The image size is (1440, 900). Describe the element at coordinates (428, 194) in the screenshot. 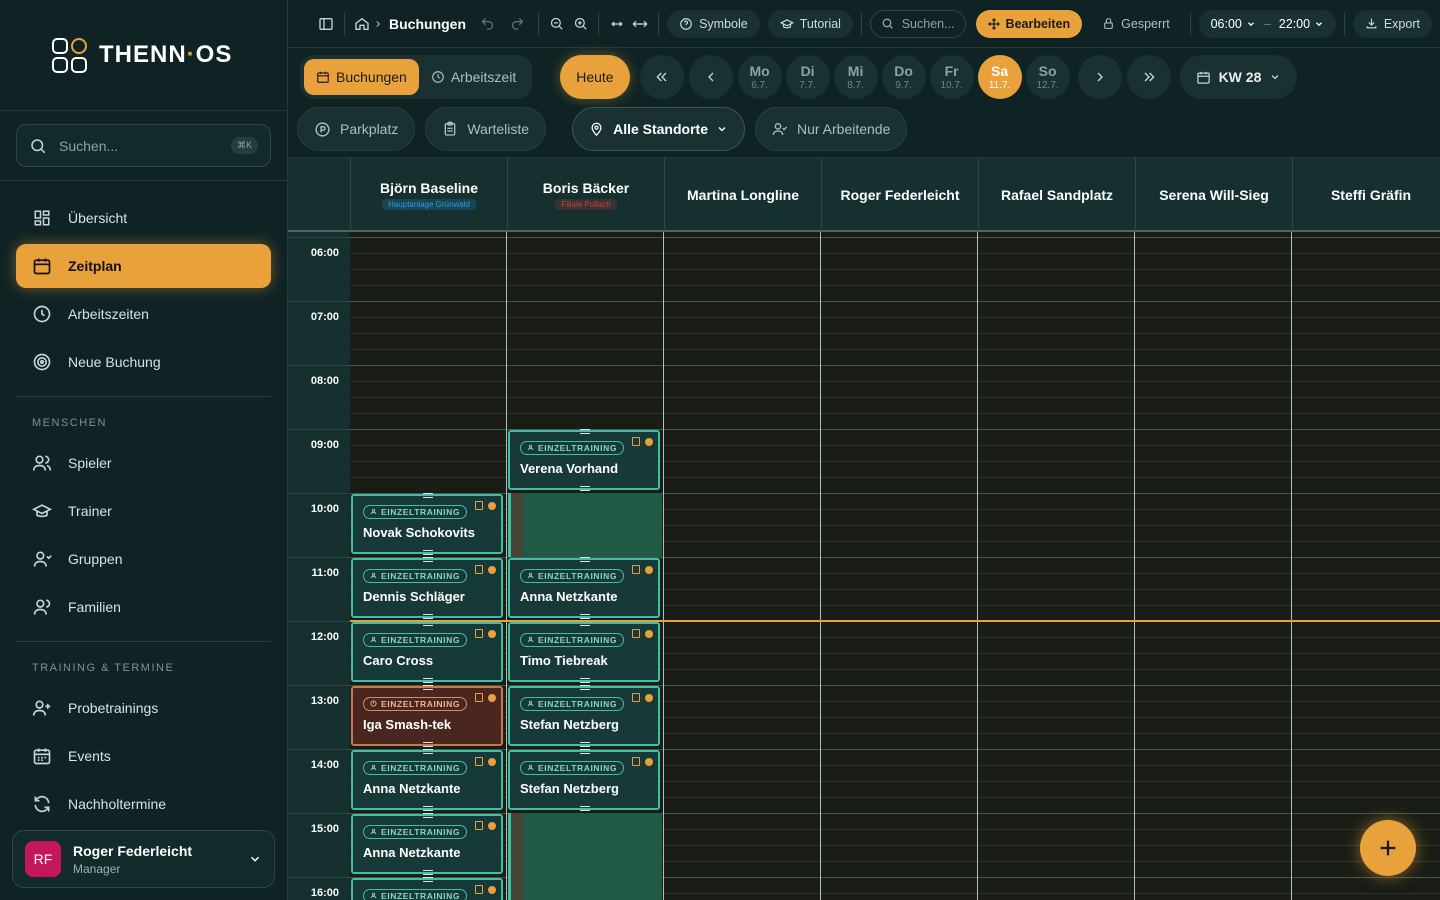

I see `trainer-column-header: Björn Baseline Hauptanlage Grünwald` at that location.